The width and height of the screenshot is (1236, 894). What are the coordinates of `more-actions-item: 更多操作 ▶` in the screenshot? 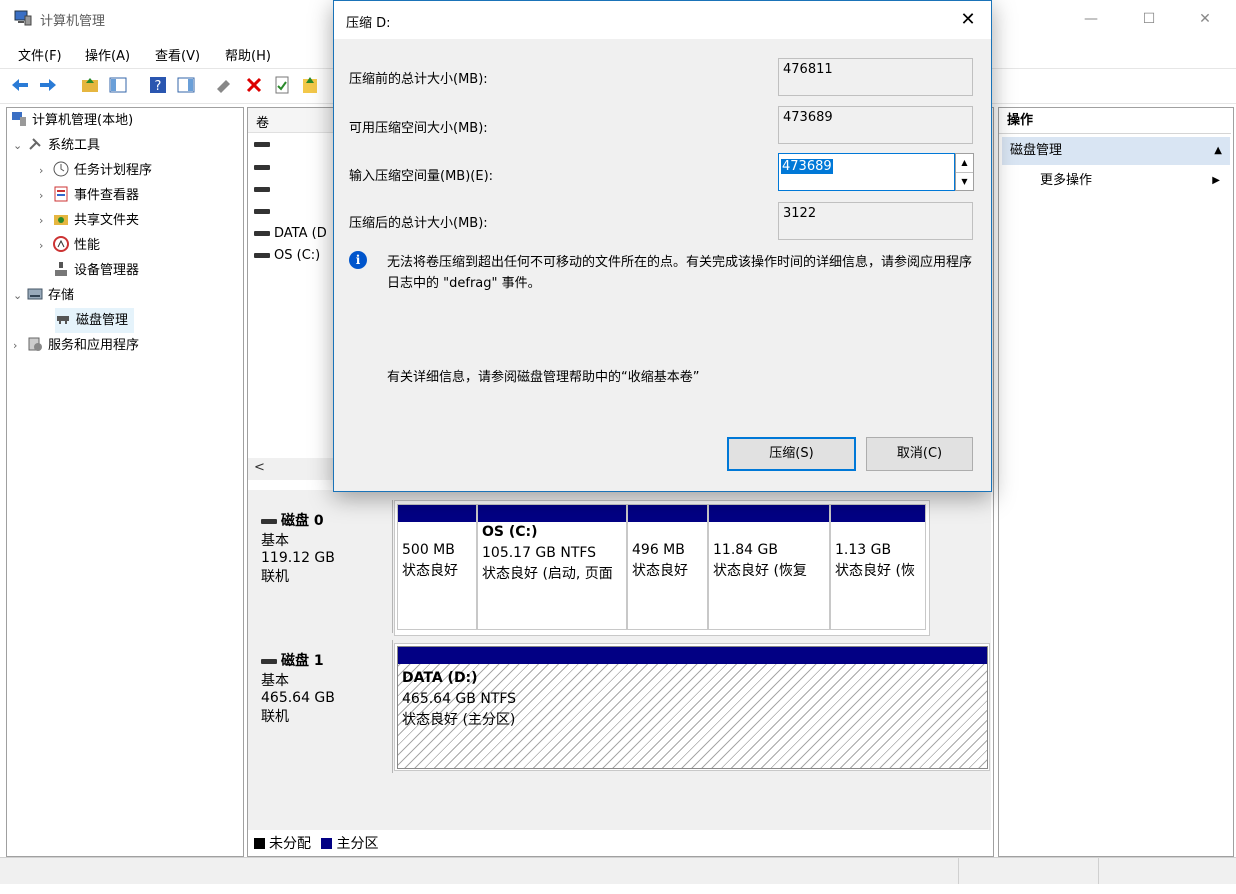 It's located at (1135, 181).